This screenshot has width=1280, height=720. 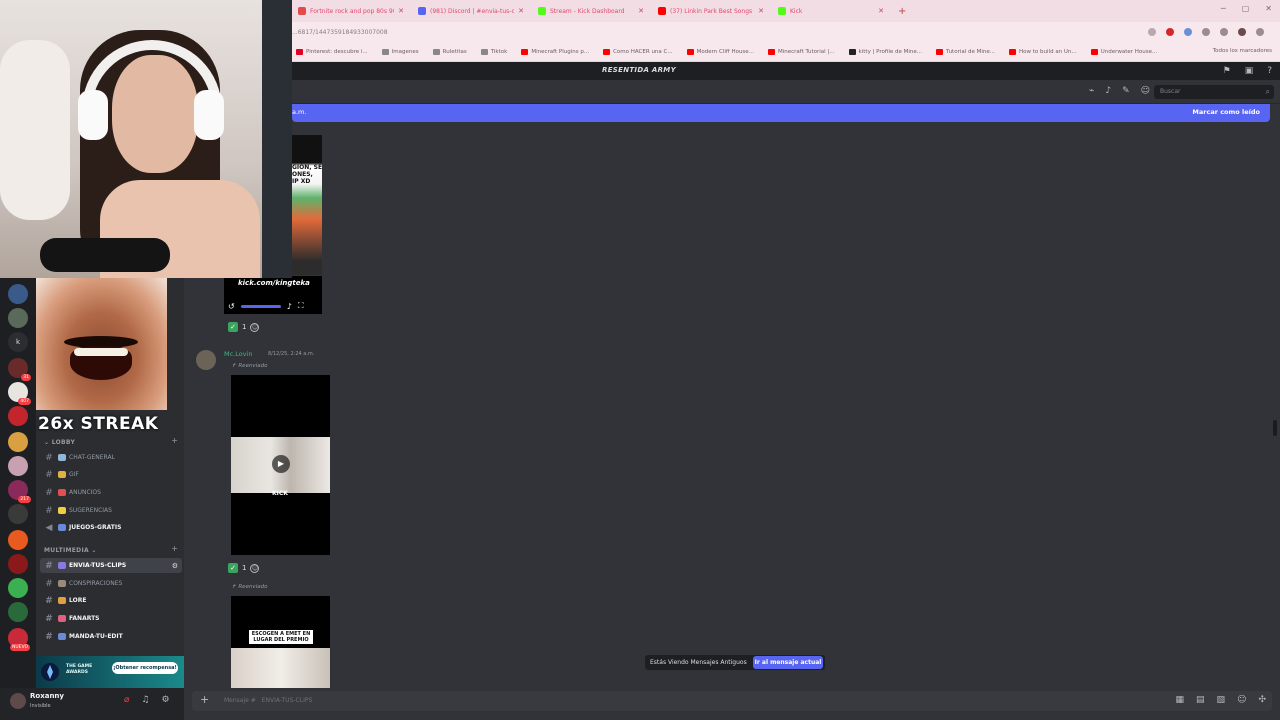 I want to click on channel-lore: # LORE, so click(x=111, y=600).